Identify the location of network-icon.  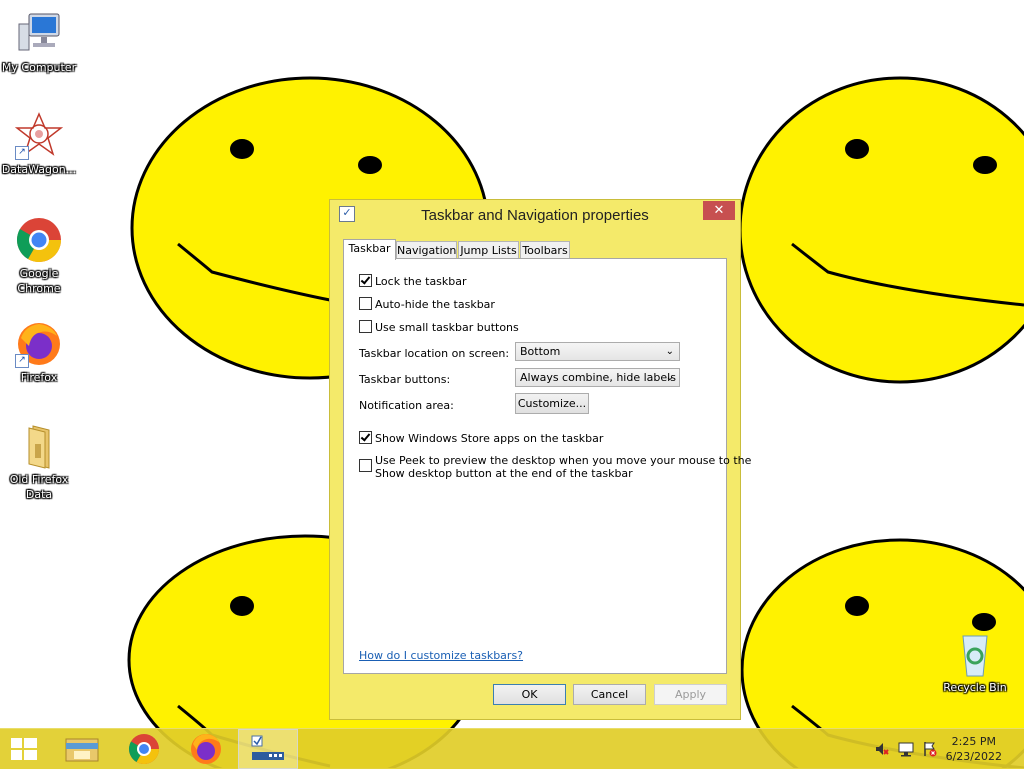
(906, 749).